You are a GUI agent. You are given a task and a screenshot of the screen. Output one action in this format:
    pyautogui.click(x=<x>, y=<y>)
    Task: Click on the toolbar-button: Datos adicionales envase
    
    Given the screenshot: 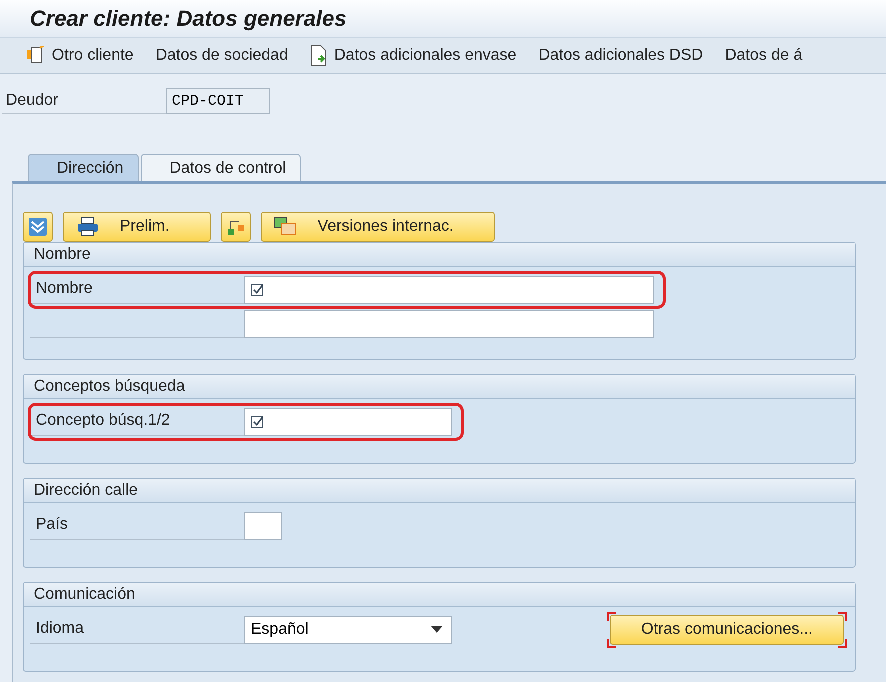 What is the action you would take?
    pyautogui.click(x=413, y=55)
    